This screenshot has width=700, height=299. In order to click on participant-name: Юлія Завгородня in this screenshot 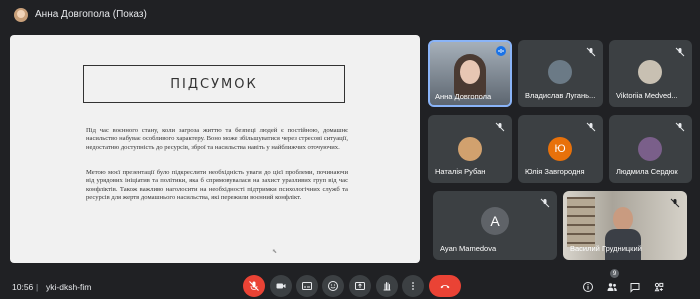, I will do `click(555, 171)`.